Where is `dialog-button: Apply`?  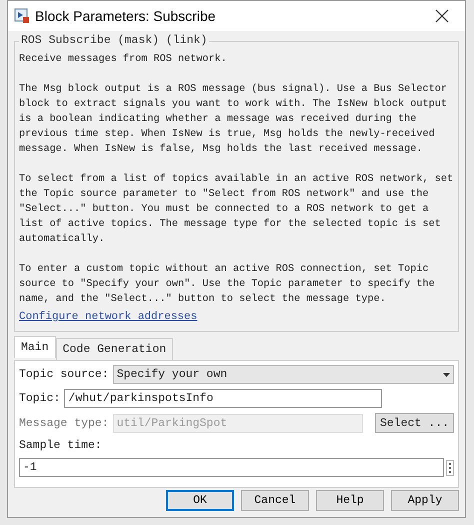
dialog-button: Apply is located at coordinates (425, 500).